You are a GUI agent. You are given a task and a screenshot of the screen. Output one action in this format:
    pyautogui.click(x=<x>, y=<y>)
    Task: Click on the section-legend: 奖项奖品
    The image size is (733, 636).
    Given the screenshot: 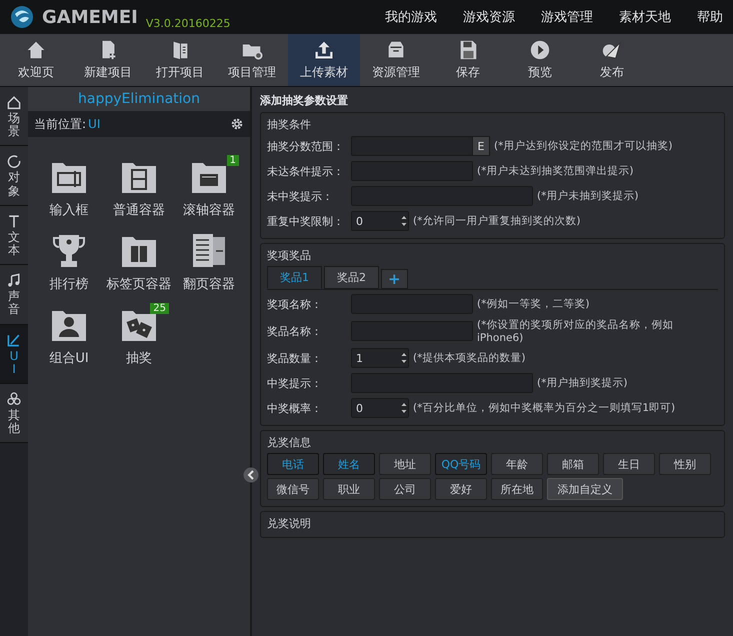 What is the action you would take?
    pyautogui.click(x=492, y=255)
    